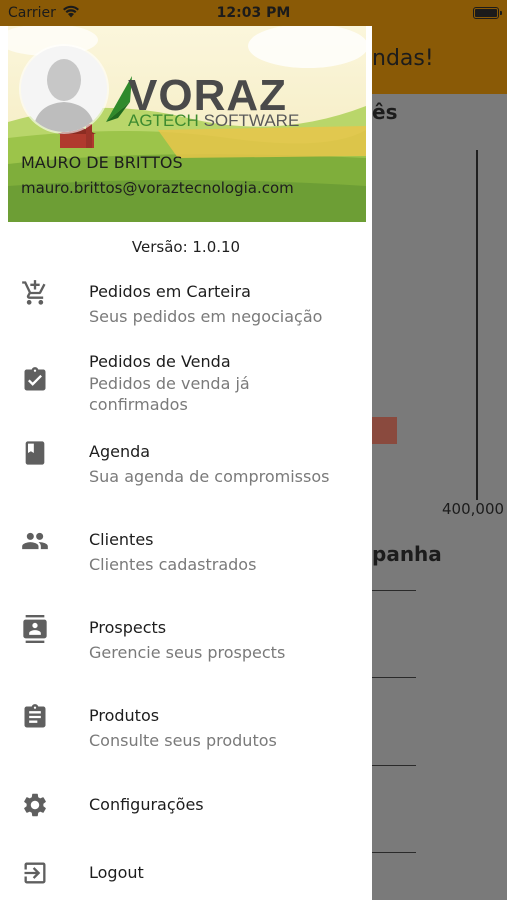  Describe the element at coordinates (35, 873) in the screenshot. I see `logout-icon` at that location.